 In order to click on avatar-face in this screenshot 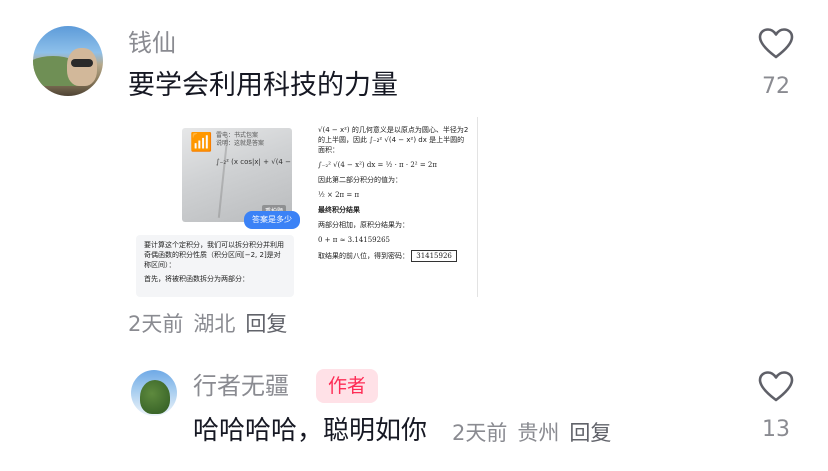, I will do `click(82, 67)`.